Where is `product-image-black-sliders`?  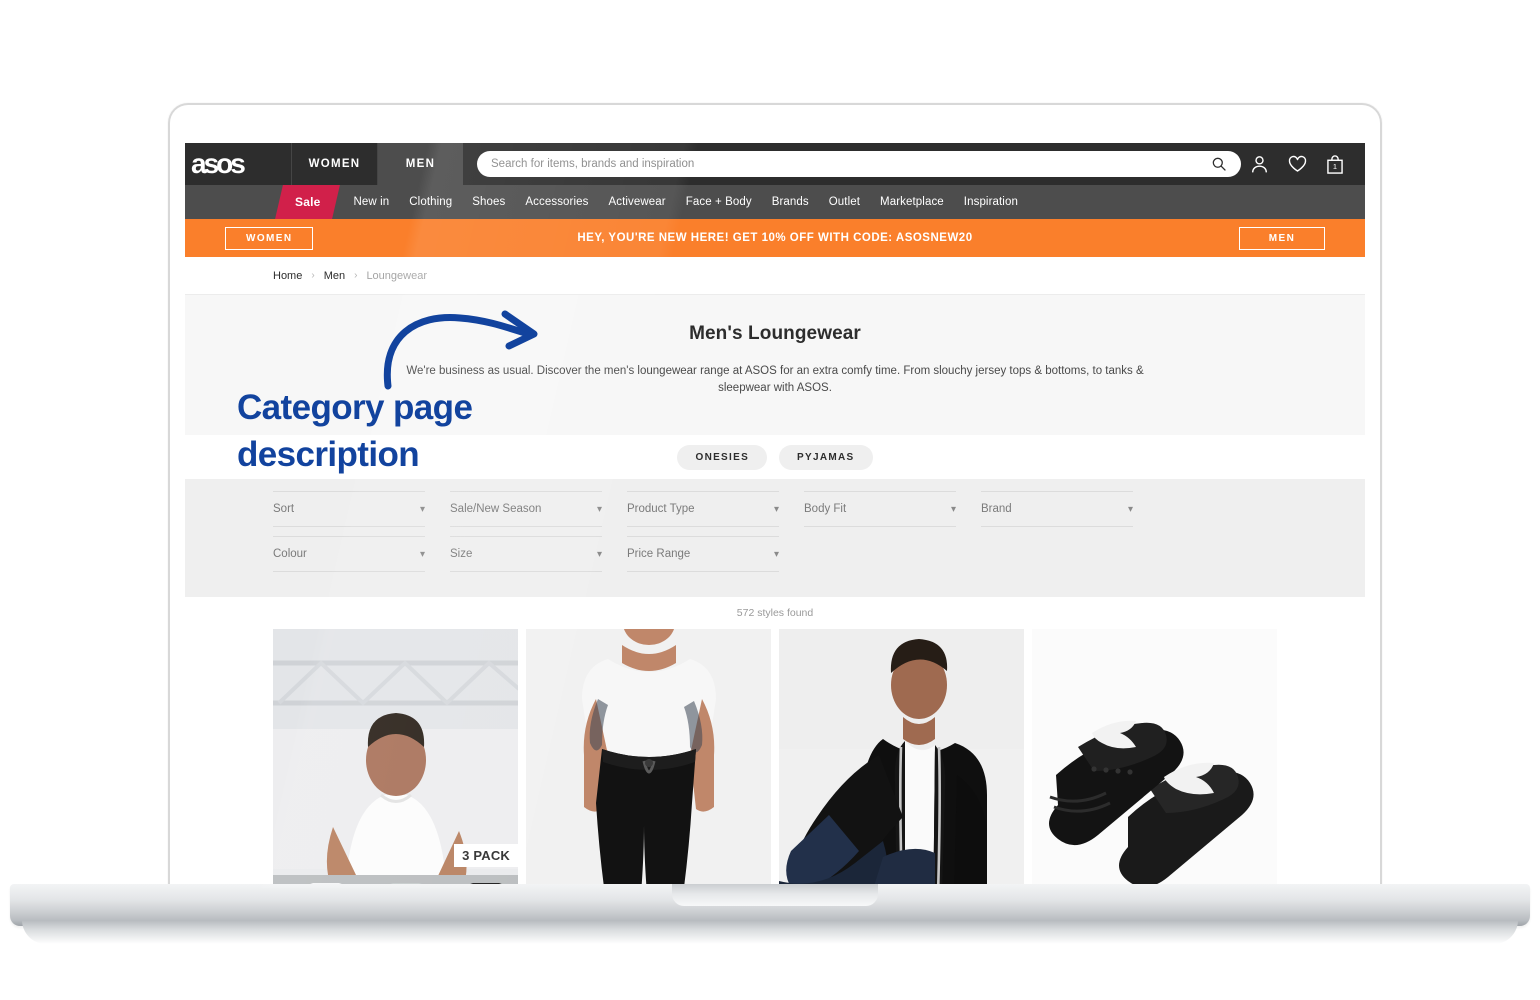 product-image-black-sliders is located at coordinates (1154, 758).